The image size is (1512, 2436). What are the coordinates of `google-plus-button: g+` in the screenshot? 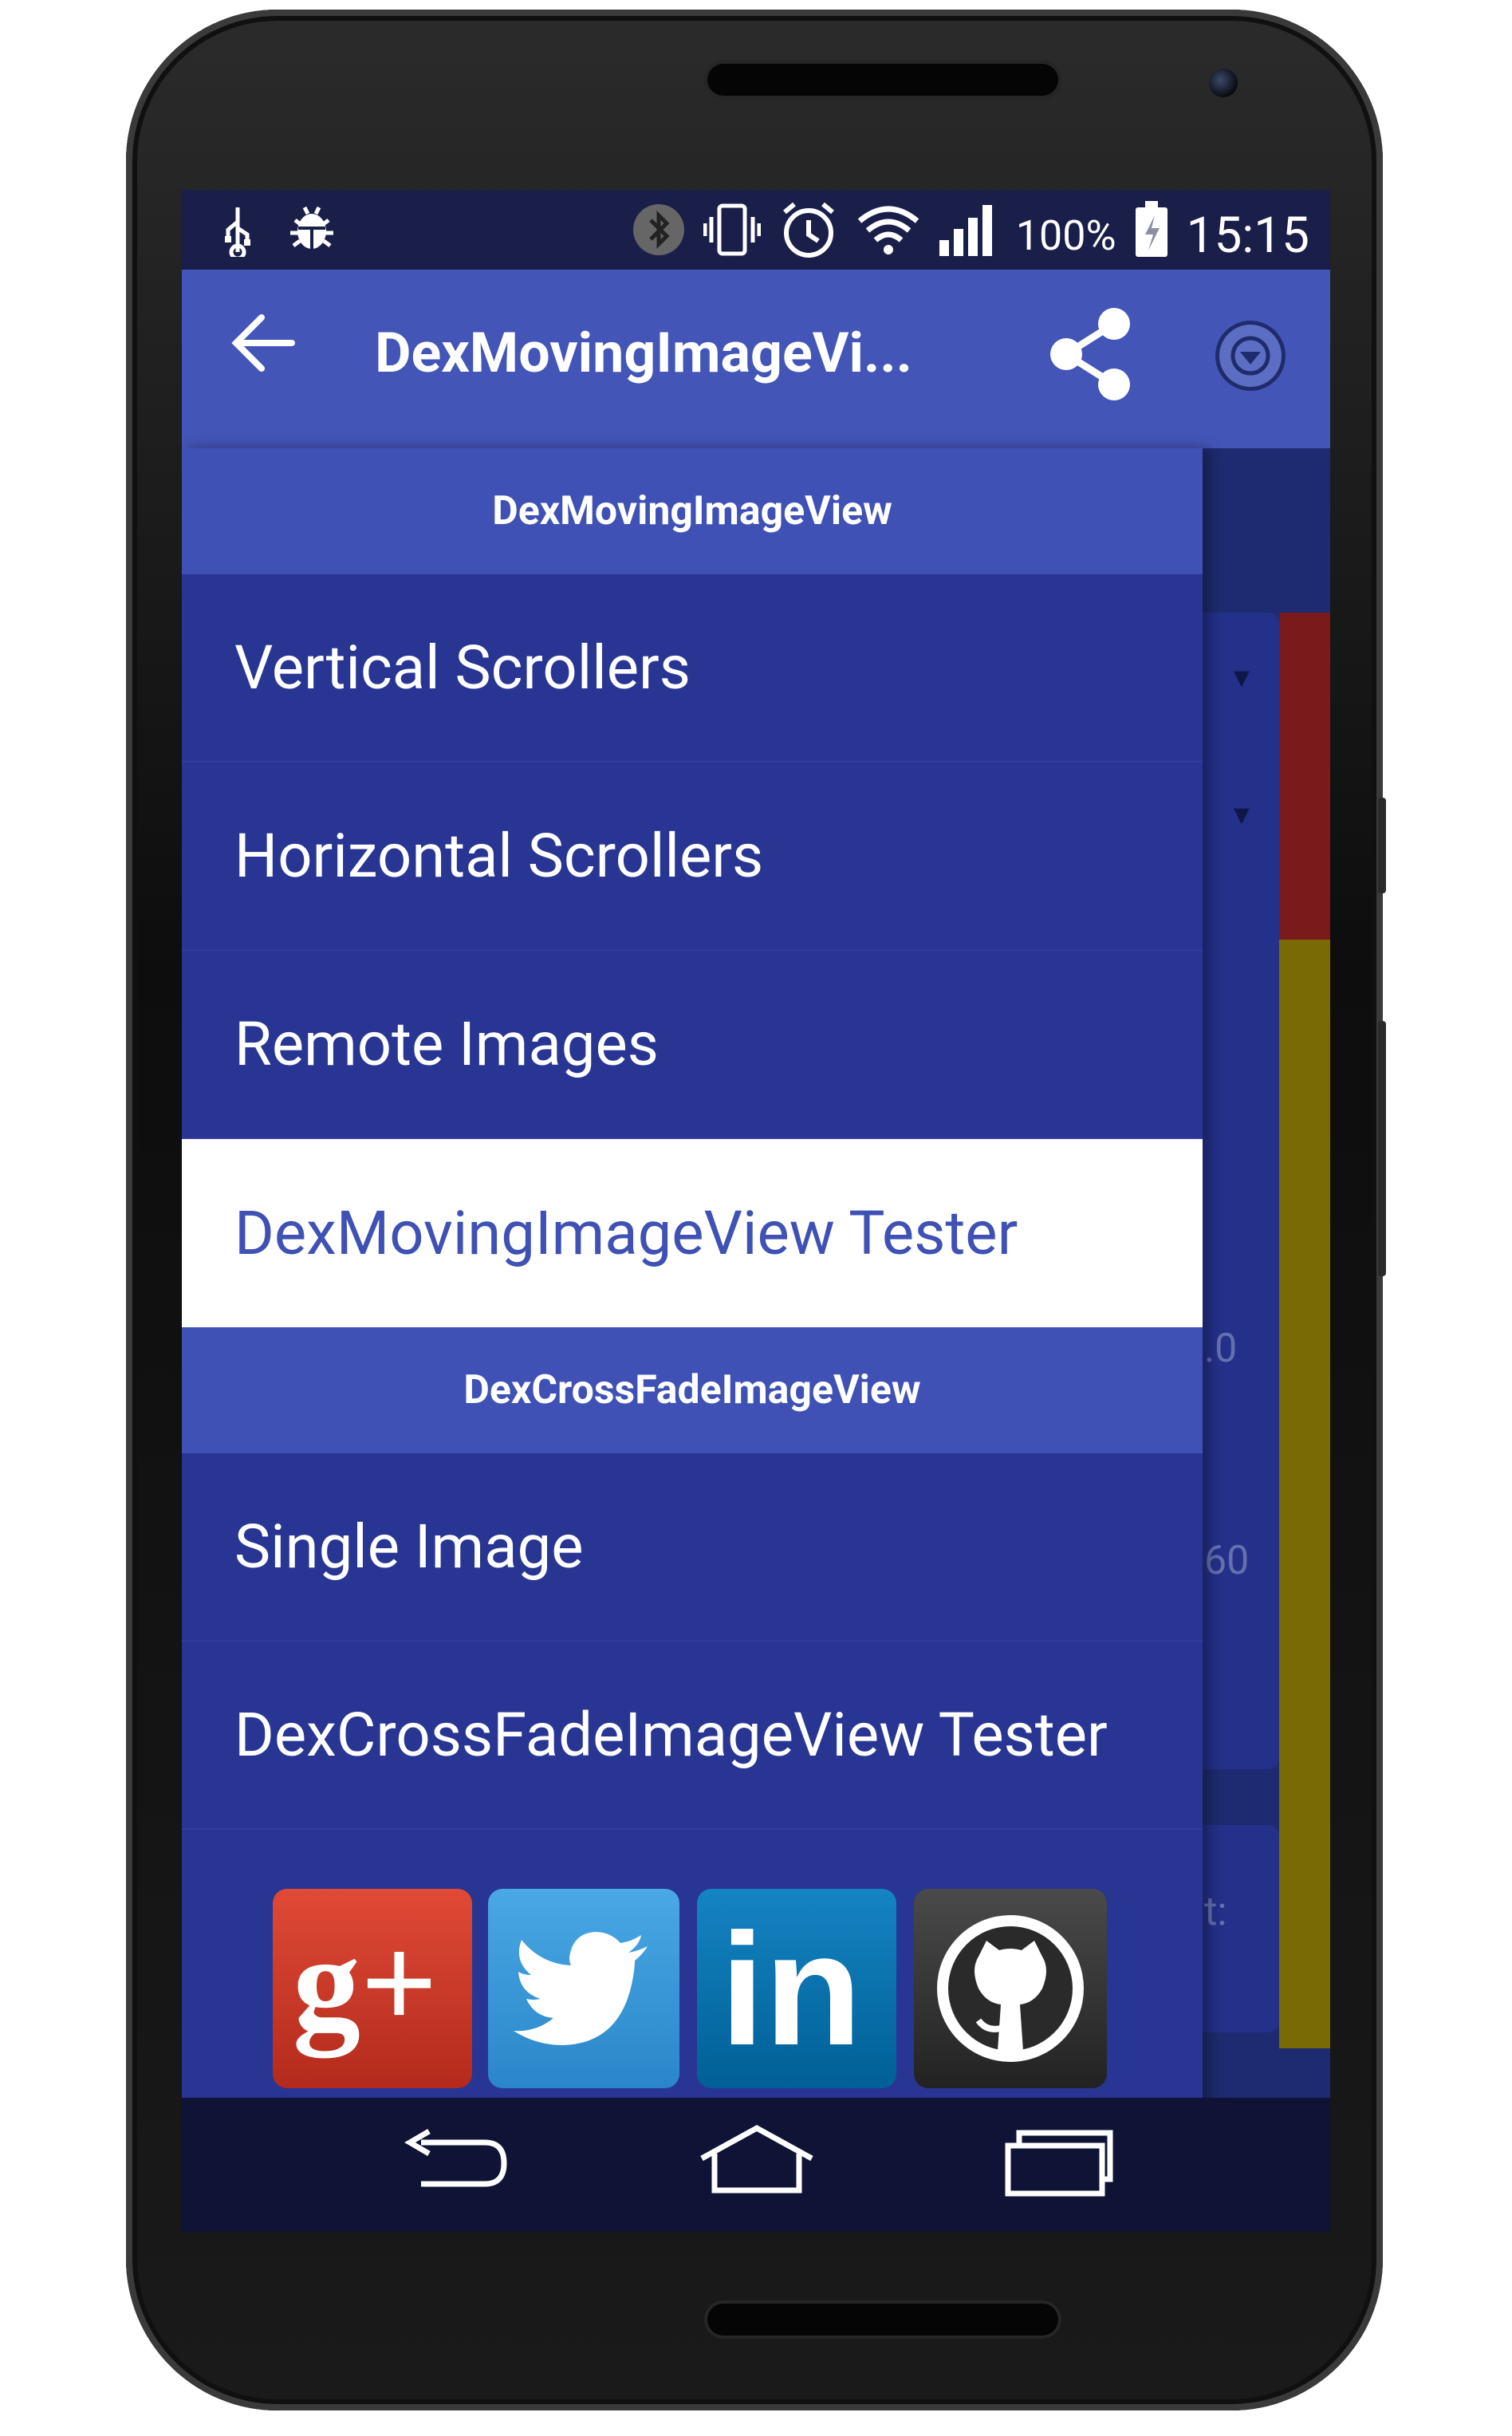 It's located at (372, 1989).